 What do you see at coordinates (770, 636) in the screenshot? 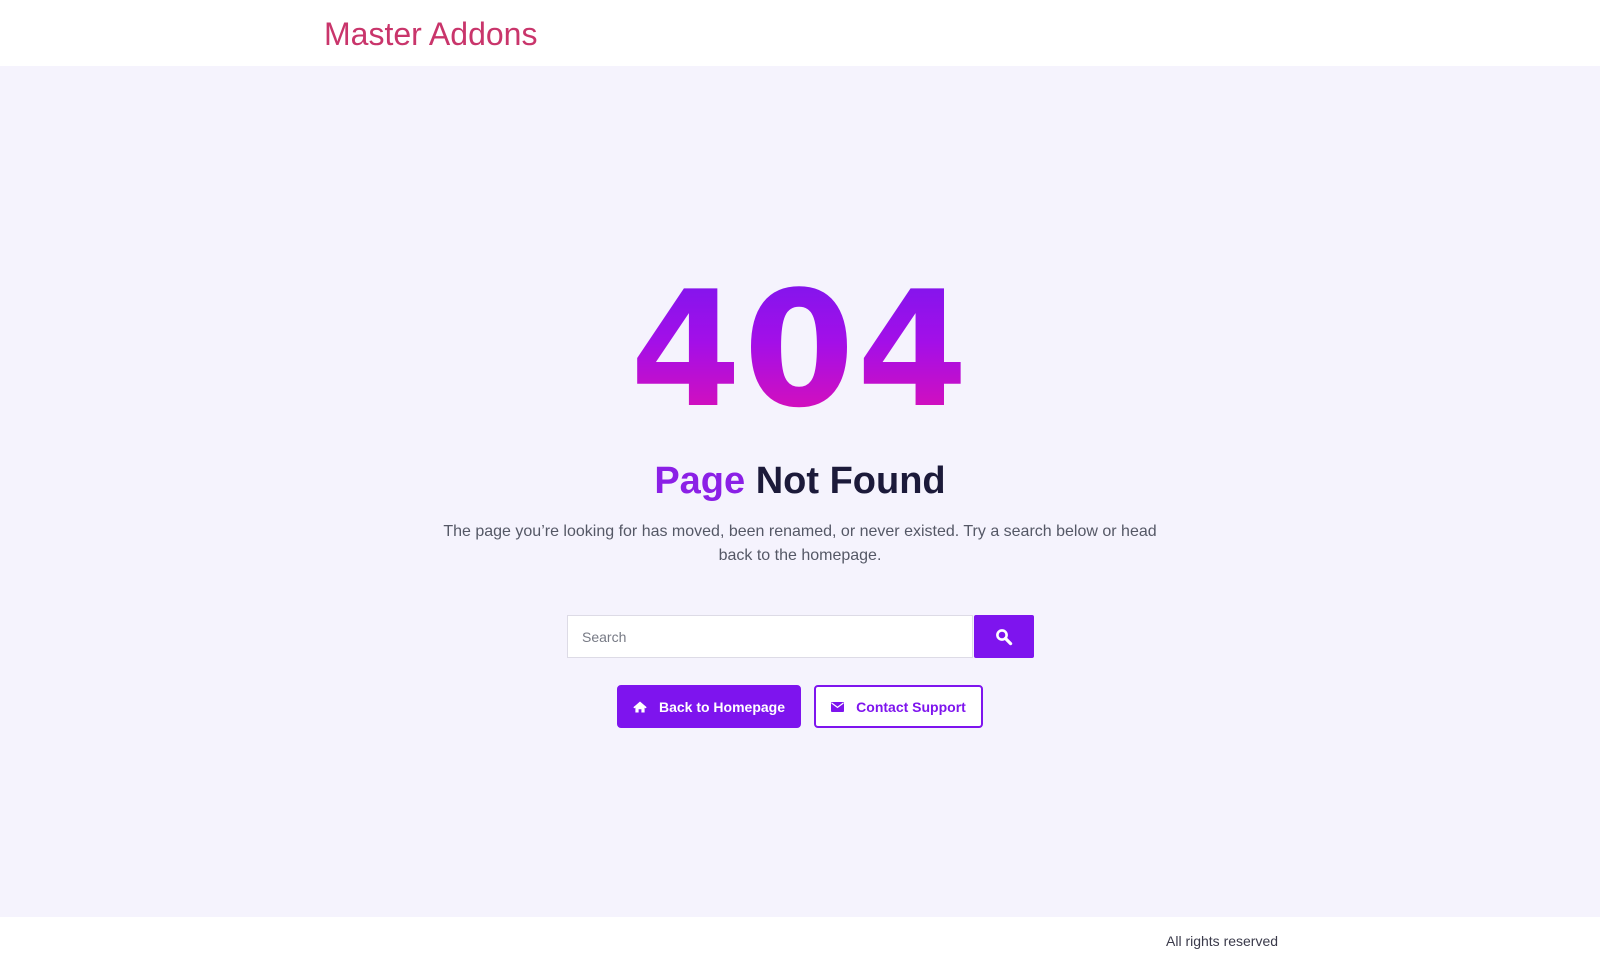
I see `search-input` at bounding box center [770, 636].